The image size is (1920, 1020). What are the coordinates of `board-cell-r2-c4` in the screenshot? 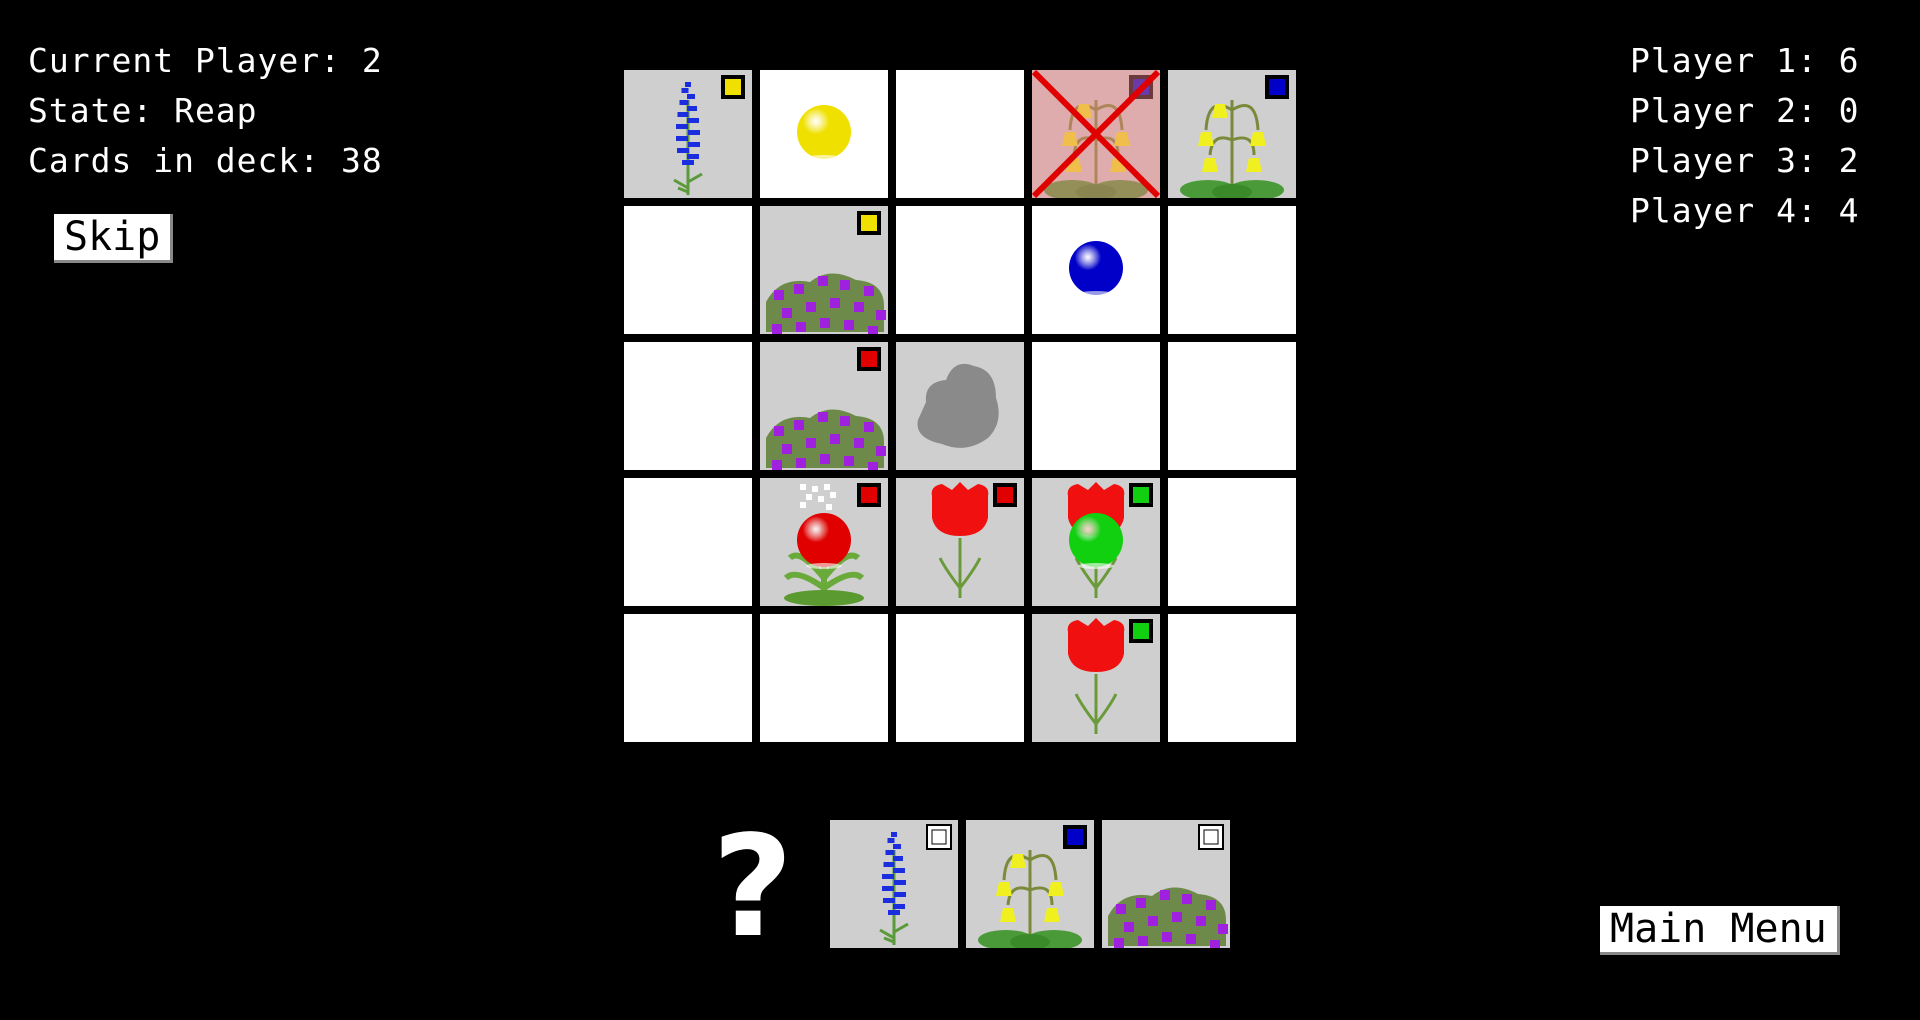 It's located at (1096, 270).